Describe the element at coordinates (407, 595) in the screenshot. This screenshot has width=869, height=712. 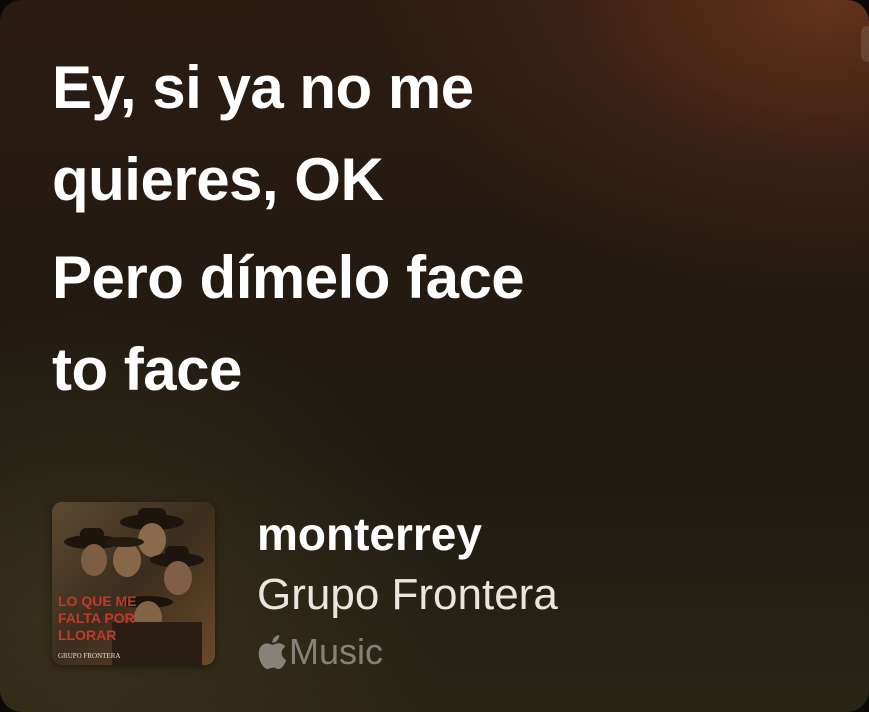
I see `artist-name: Grupo Frontera` at that location.